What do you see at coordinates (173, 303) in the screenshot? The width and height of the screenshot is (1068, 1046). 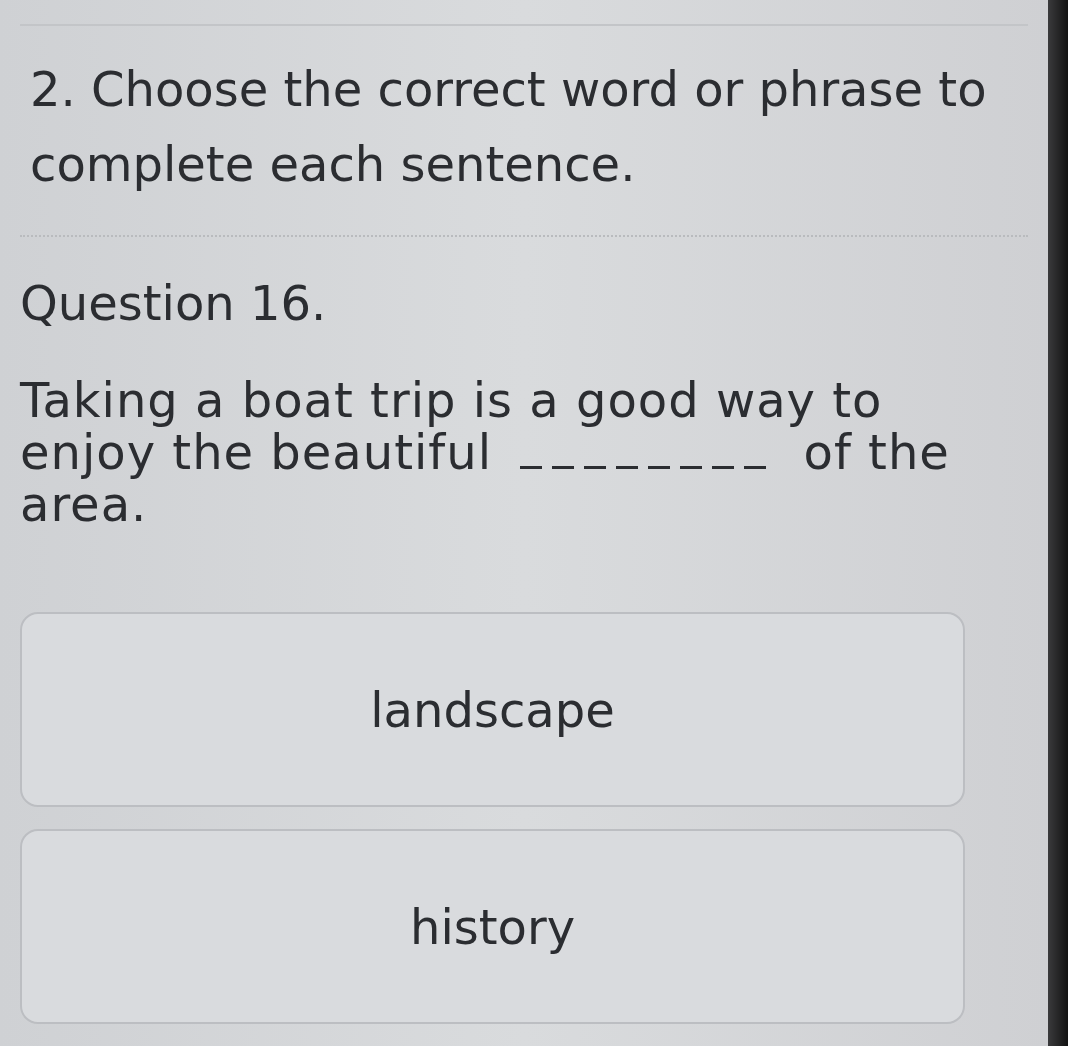 I see `question-number: Question 16.` at bounding box center [173, 303].